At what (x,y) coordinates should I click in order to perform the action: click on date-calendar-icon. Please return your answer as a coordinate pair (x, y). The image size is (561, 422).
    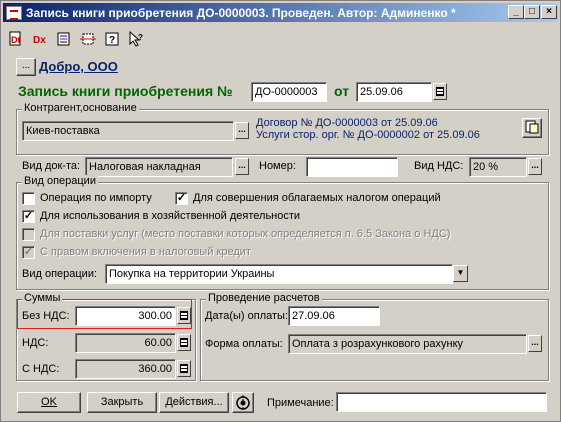
    Looking at the image, I should click on (440, 91).